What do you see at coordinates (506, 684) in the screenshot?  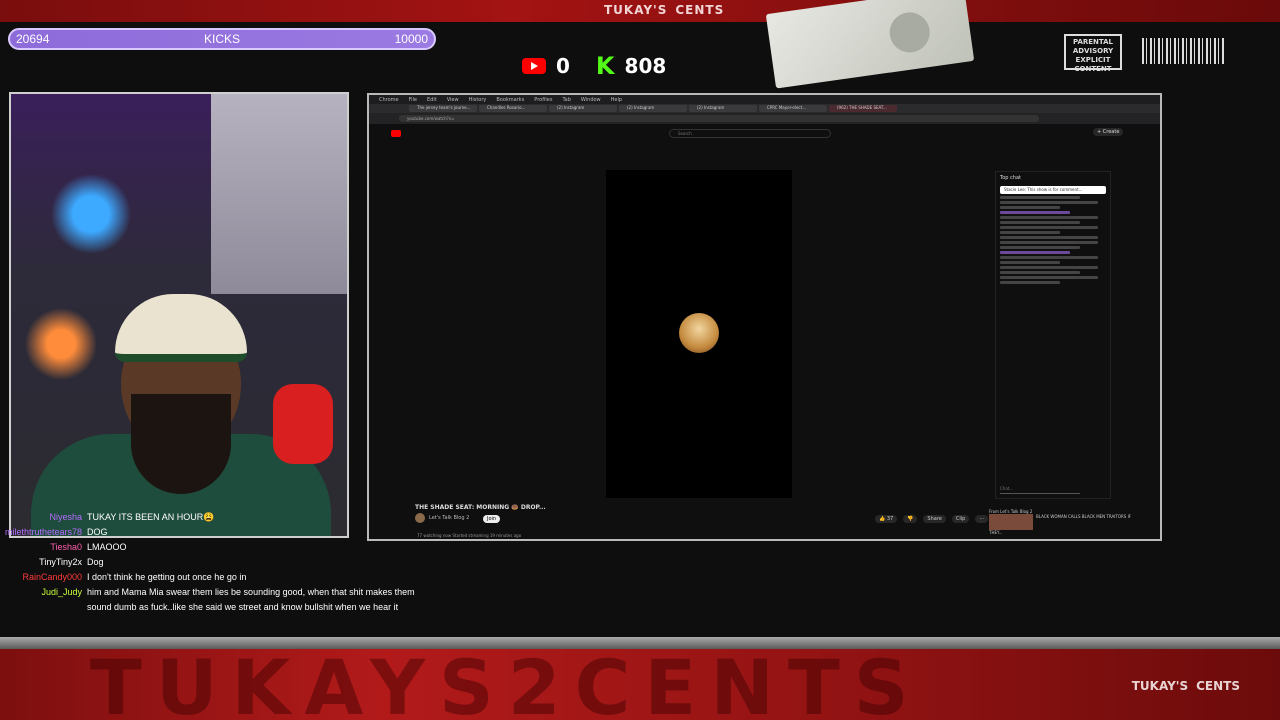 I see `bottom-banner-text: TUKAYS2CENTS` at bounding box center [506, 684].